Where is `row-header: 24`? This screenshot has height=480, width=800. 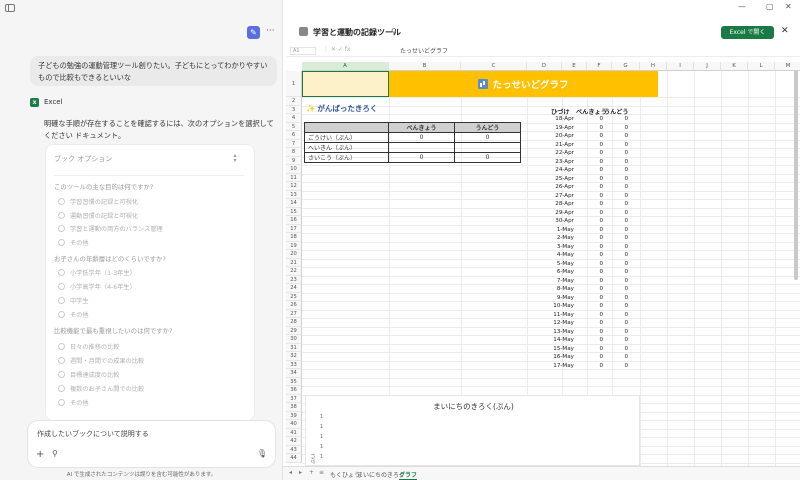 row-header: 24 is located at coordinates (294, 288).